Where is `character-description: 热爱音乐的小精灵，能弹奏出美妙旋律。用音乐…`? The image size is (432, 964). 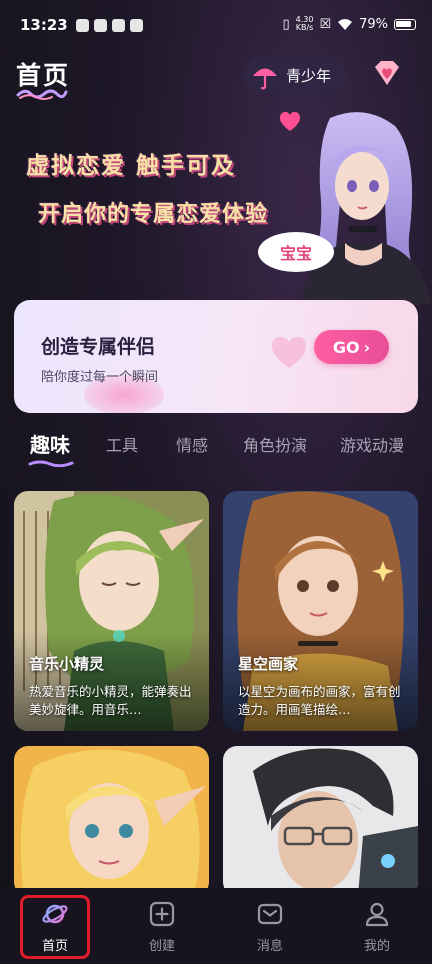 character-description: 热爱音乐的小精灵，能弹奏出美妙旋律。用音乐… is located at coordinates (110, 700).